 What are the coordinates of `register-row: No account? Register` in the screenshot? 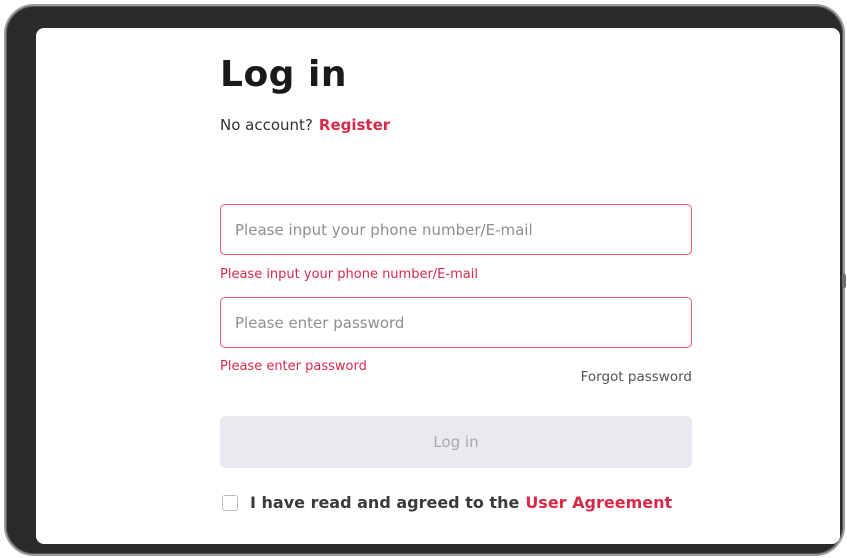 It's located at (305, 125).